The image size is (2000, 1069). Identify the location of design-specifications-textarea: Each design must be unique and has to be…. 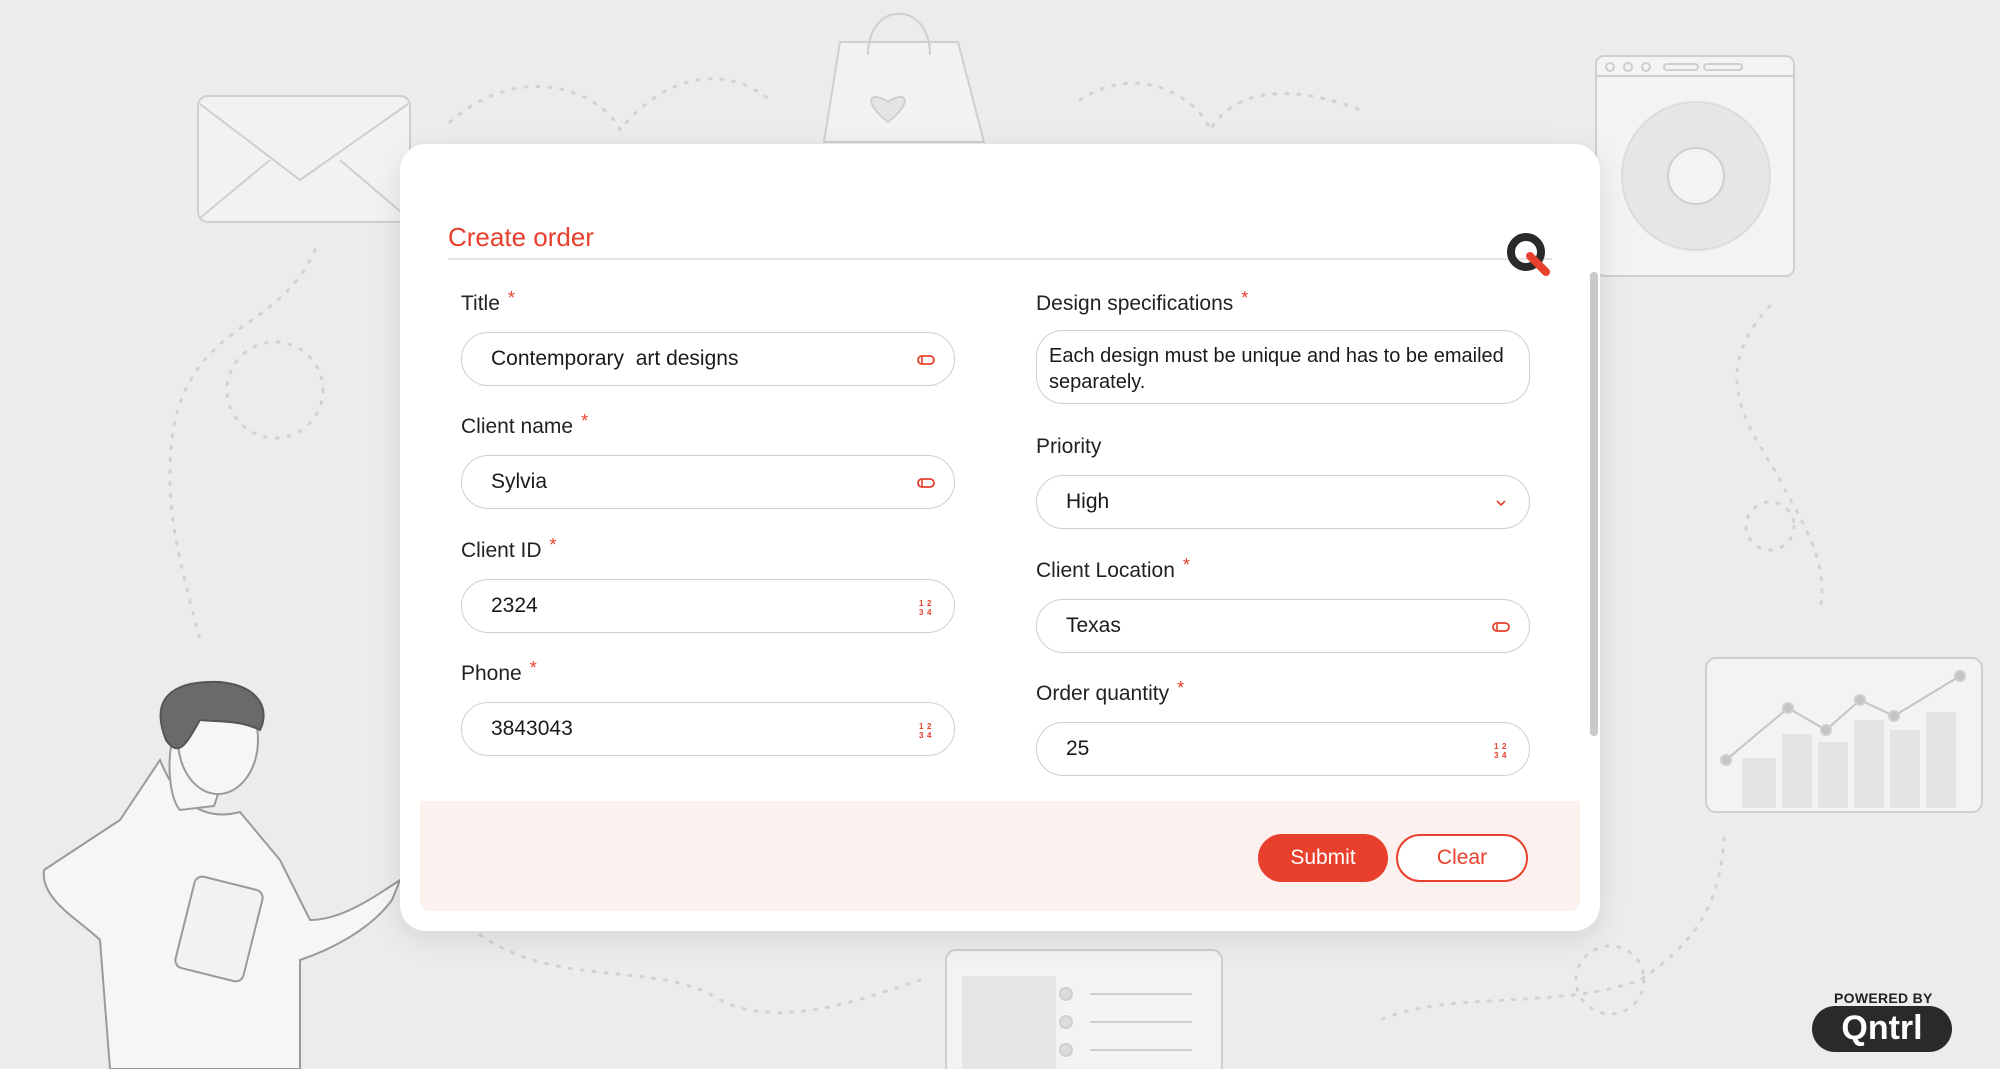
(1283, 367).